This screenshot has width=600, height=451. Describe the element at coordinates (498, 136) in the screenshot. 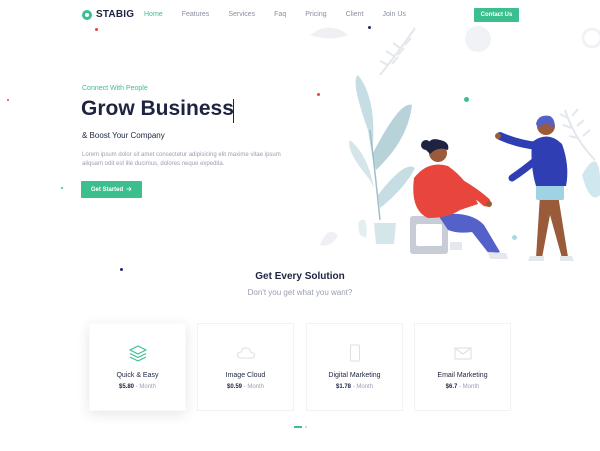

I see `man-hand` at that location.